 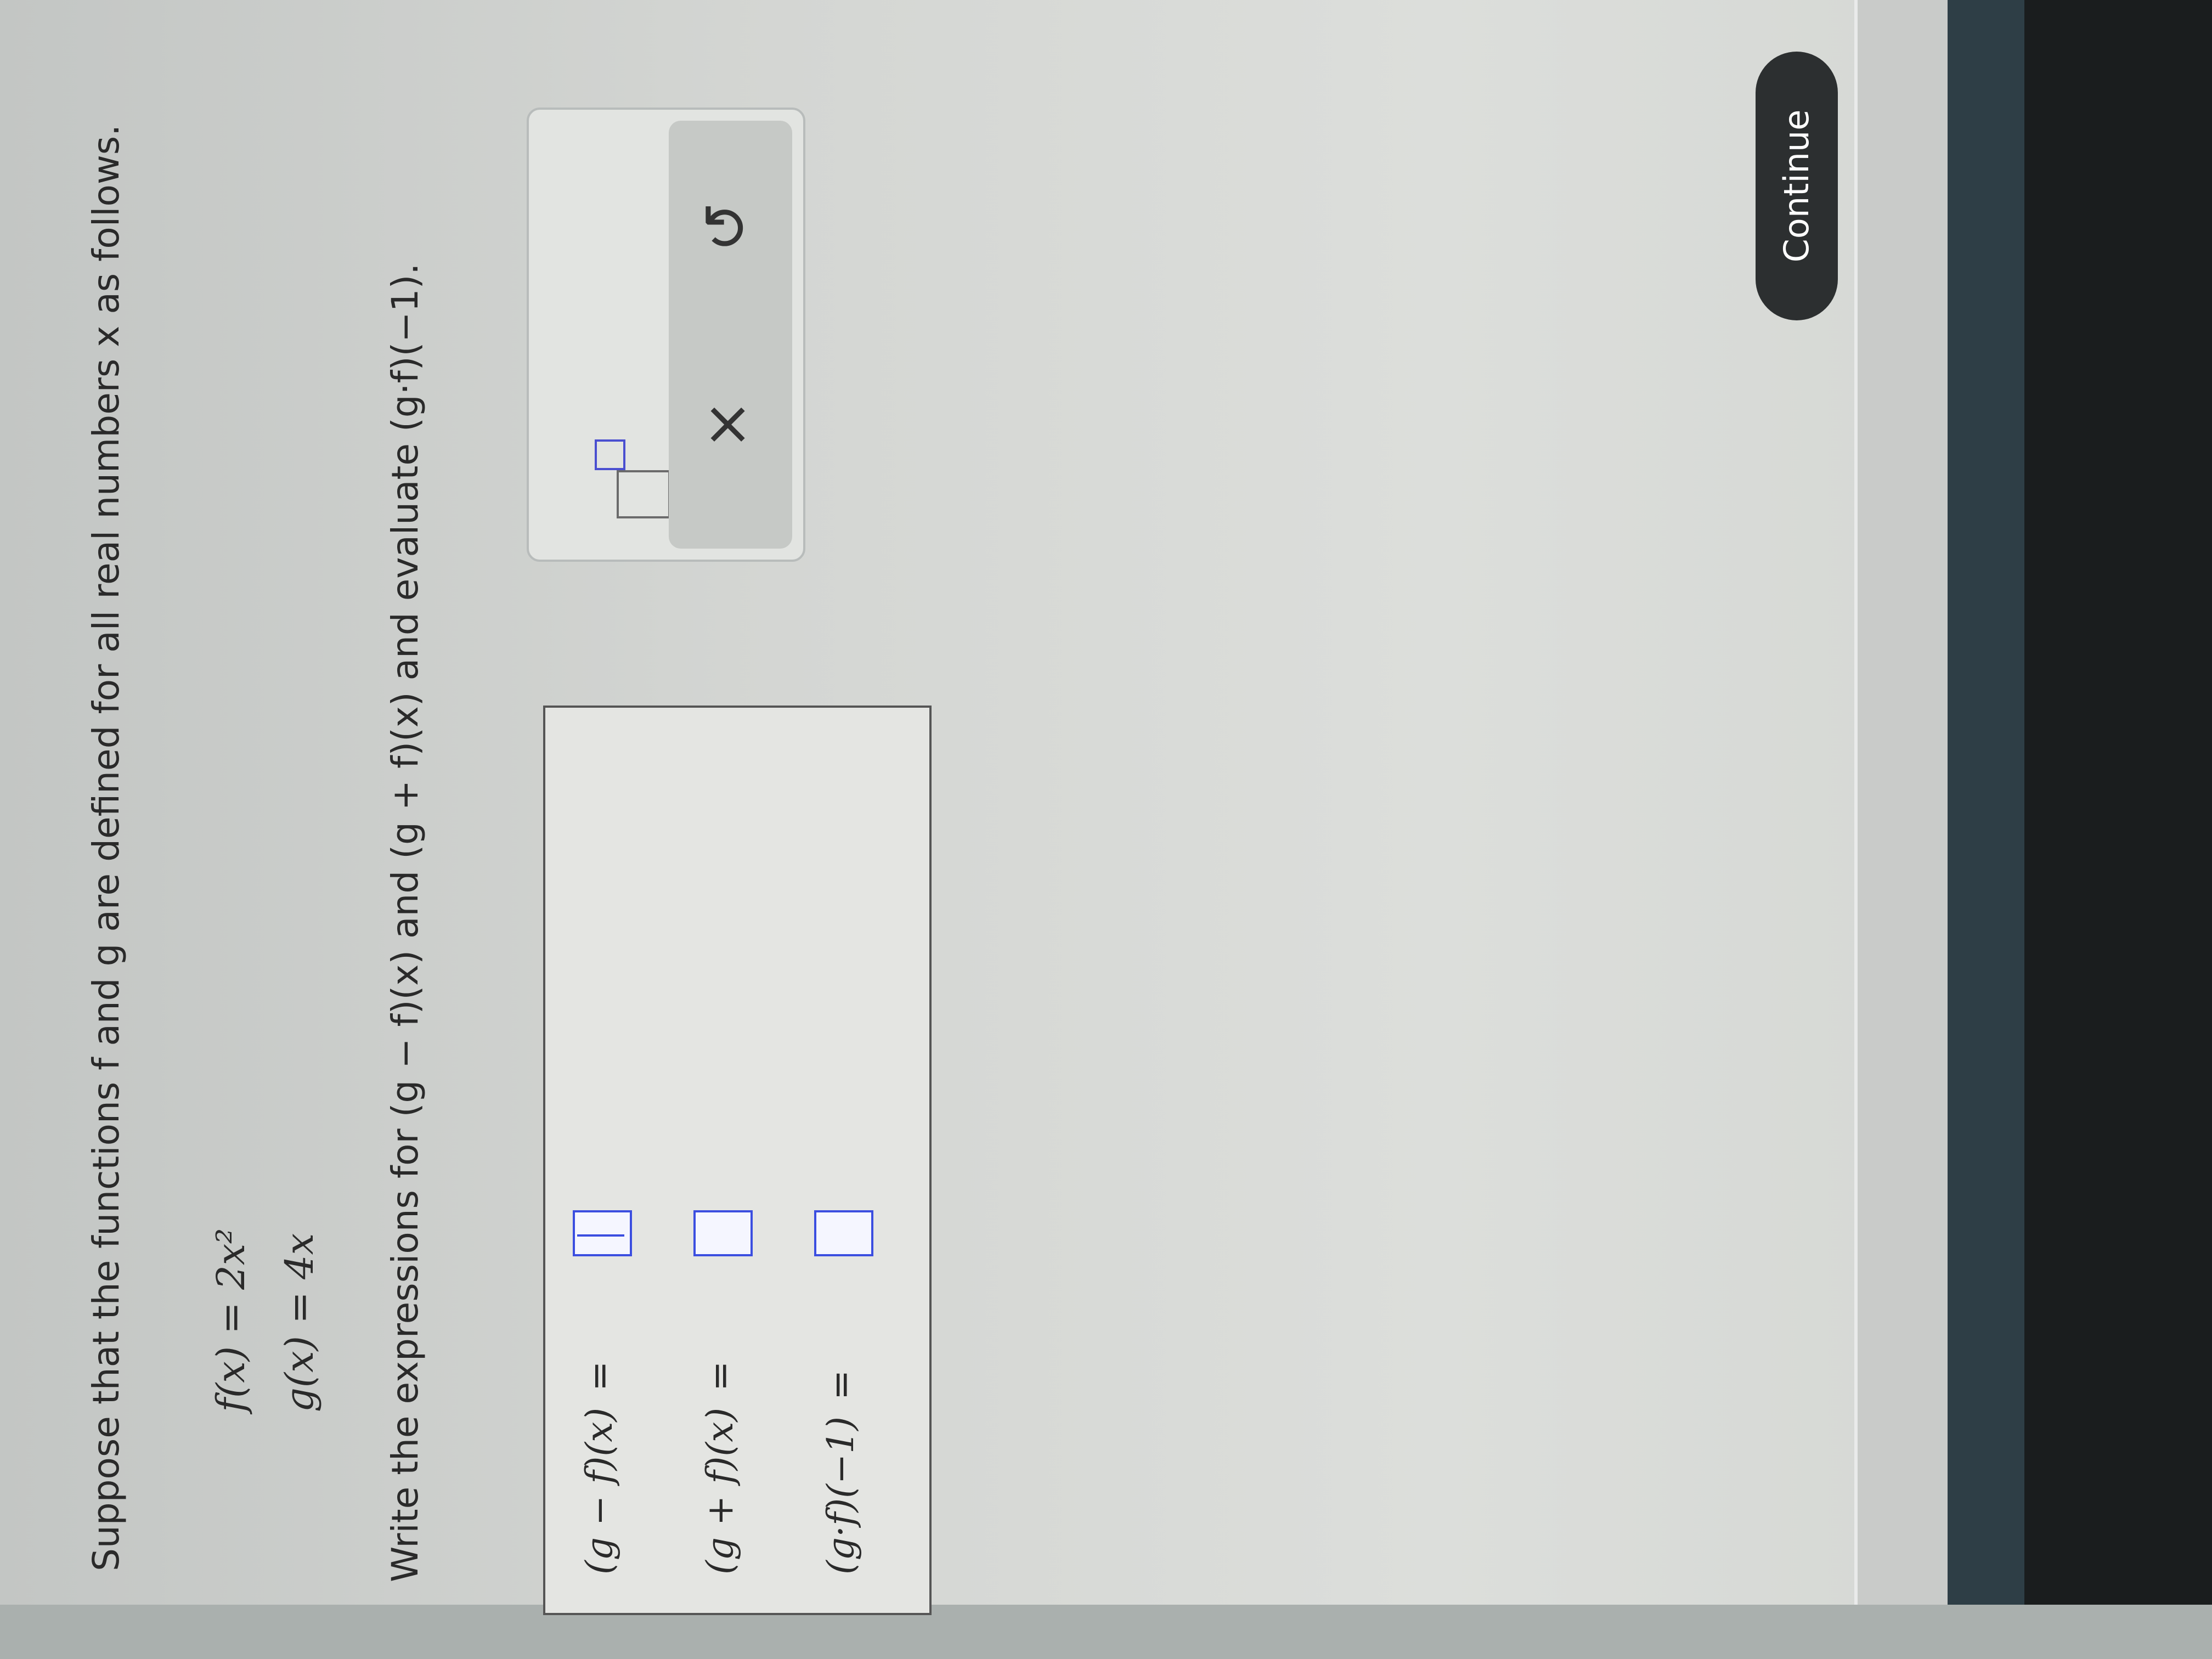 I want to click on base-box, so click(x=644, y=494).